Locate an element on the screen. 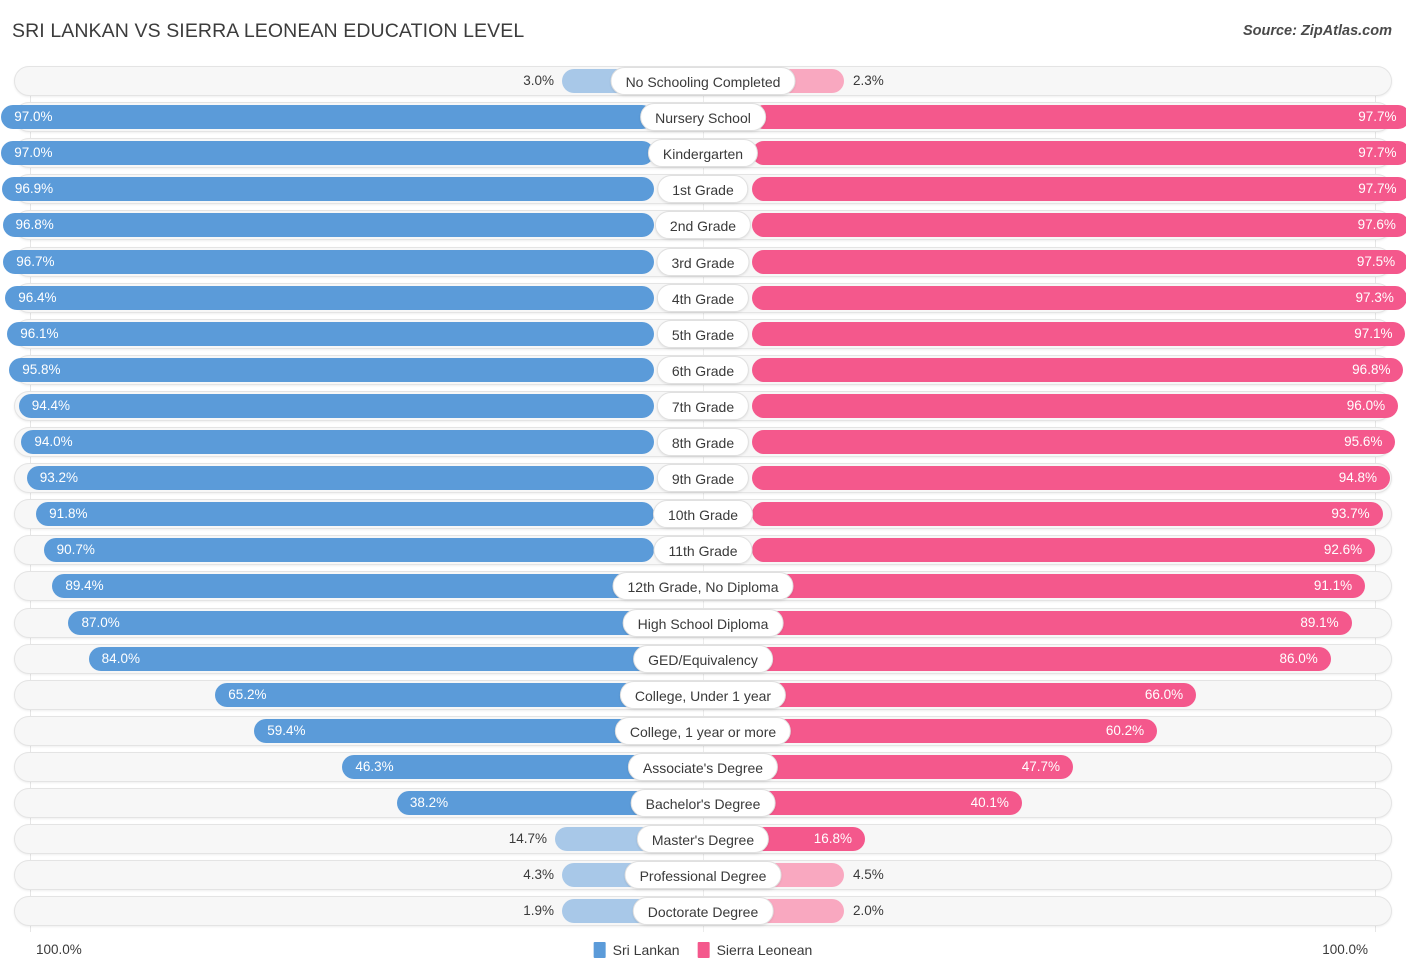 Image resolution: width=1406 pixels, height=975 pixels. bar-value-sri-lankan: 94.0% is located at coordinates (53, 441).